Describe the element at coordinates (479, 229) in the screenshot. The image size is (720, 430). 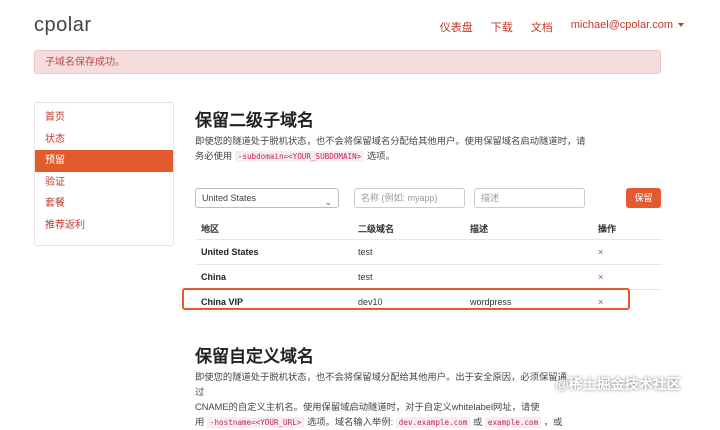
I see `column-header-description: 描述` at that location.